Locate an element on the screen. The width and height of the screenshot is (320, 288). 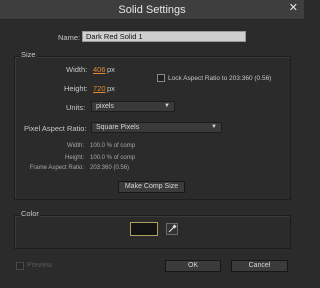
units-label: Units: is located at coordinates (76, 107).